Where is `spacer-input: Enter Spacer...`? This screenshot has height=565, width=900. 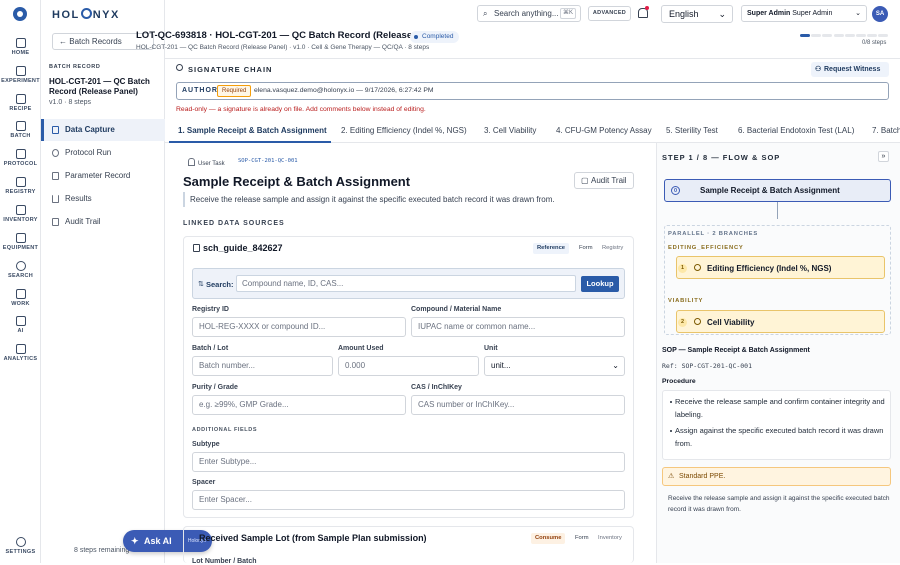
spacer-input: Enter Spacer... is located at coordinates (408, 500).